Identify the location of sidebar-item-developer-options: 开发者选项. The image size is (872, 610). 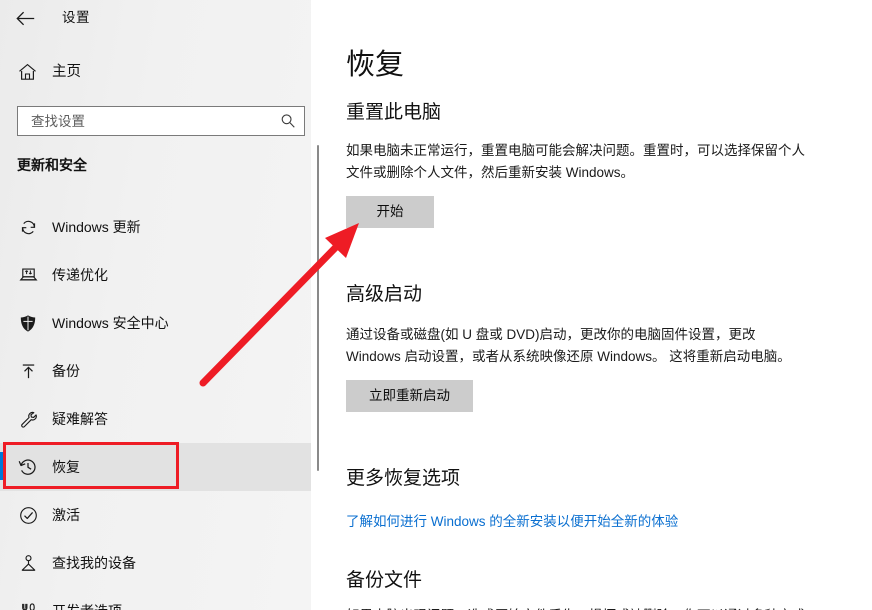
(155, 598).